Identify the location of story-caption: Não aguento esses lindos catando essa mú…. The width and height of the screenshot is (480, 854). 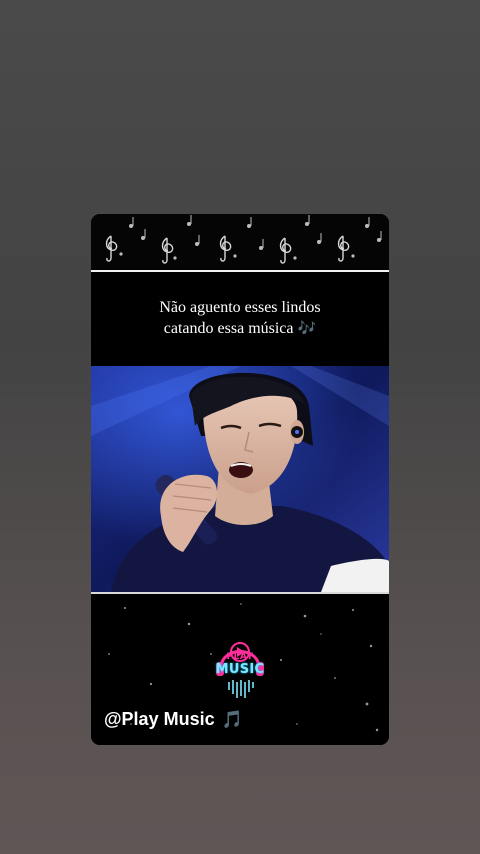
(240, 318).